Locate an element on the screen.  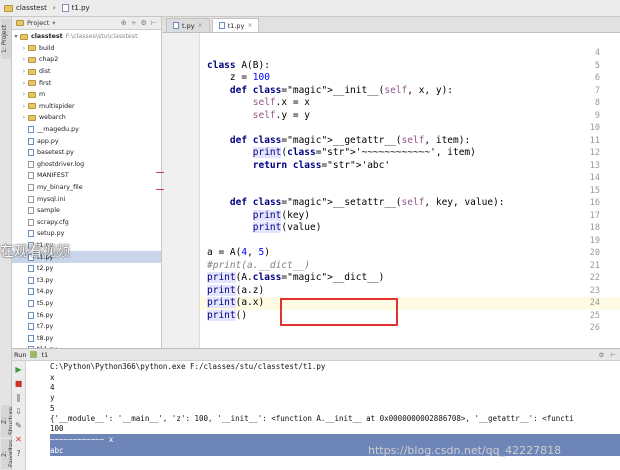
line-number: 25 is located at coordinates (594, 315).